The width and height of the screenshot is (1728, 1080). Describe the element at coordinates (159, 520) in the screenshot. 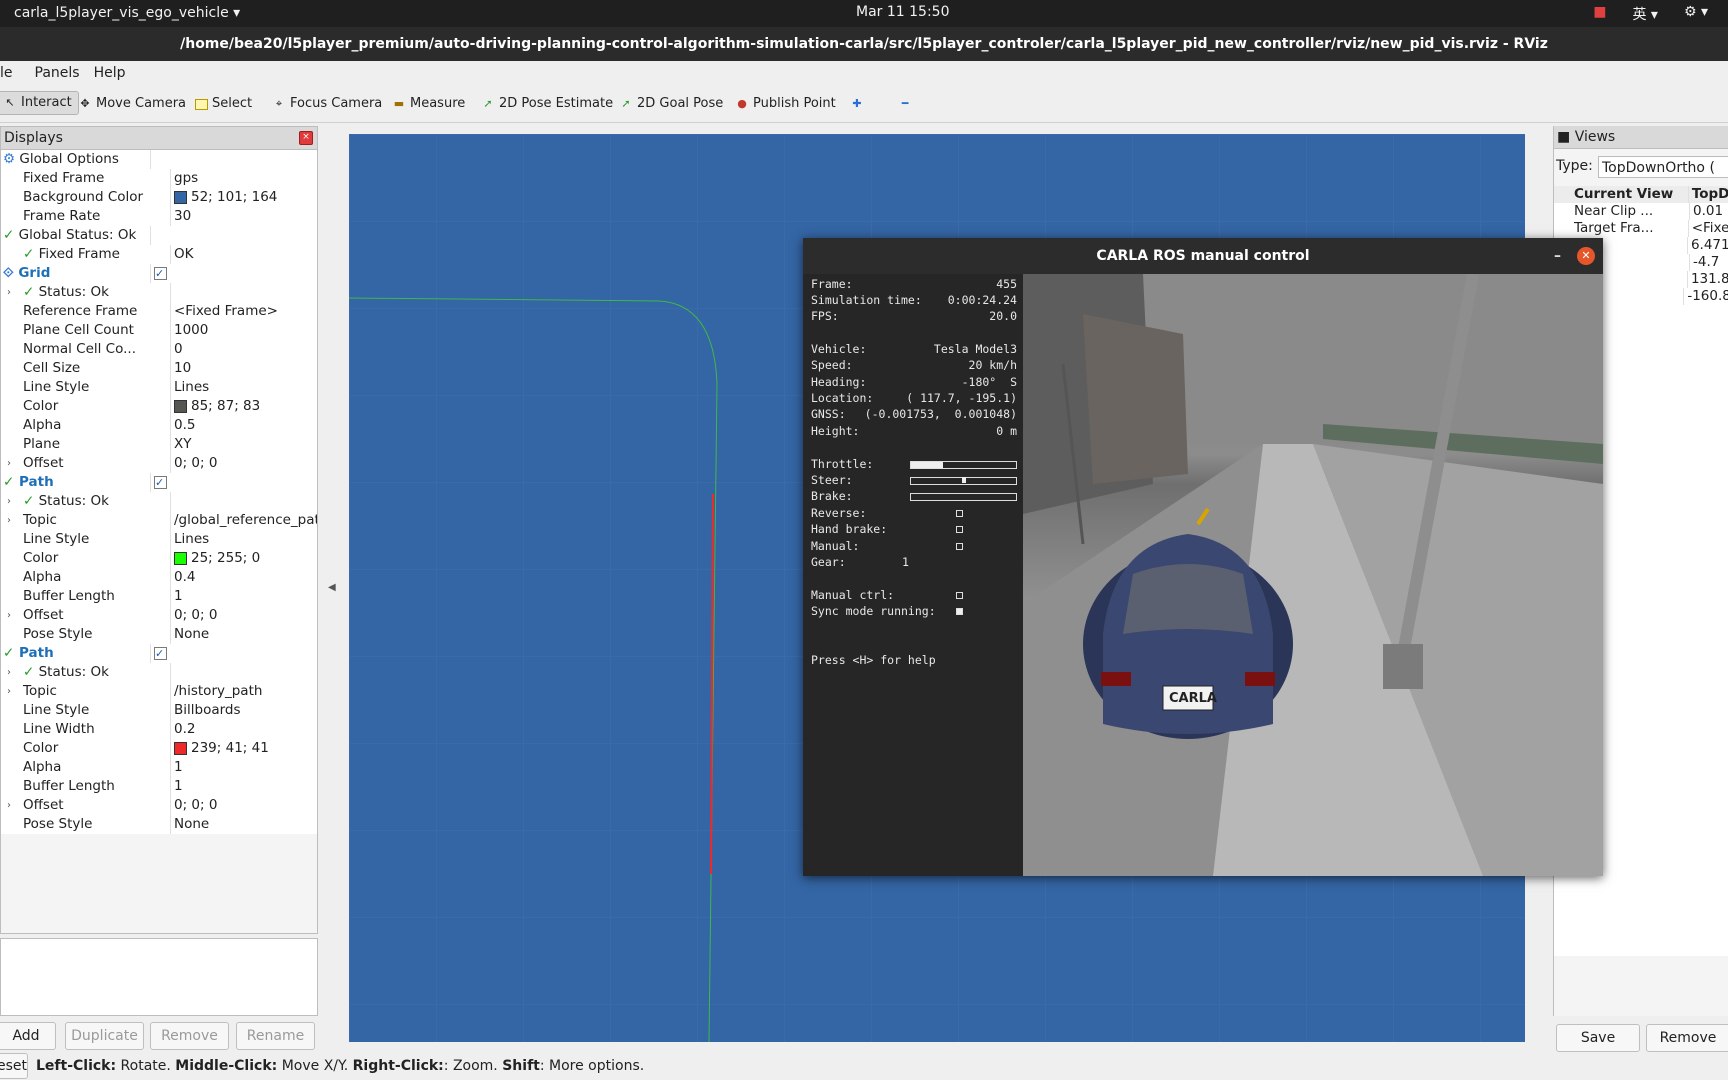

I see `display-row: › Topic/global_reference_path` at that location.